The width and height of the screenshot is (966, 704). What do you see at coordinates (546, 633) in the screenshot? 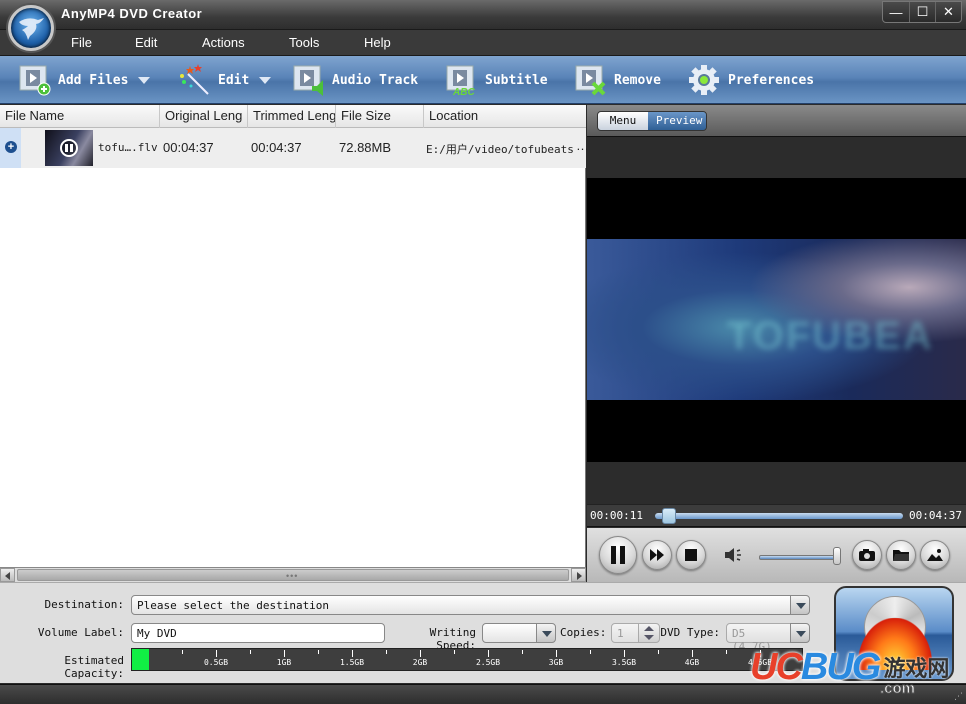
I see `writing-speed-dropdown-button` at bounding box center [546, 633].